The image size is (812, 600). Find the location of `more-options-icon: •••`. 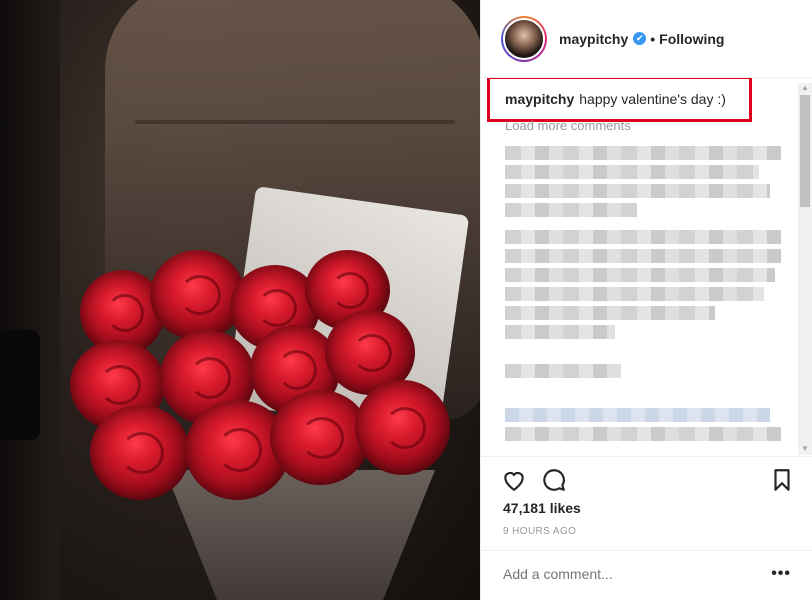

more-options-icon: ••• is located at coordinates (781, 574).